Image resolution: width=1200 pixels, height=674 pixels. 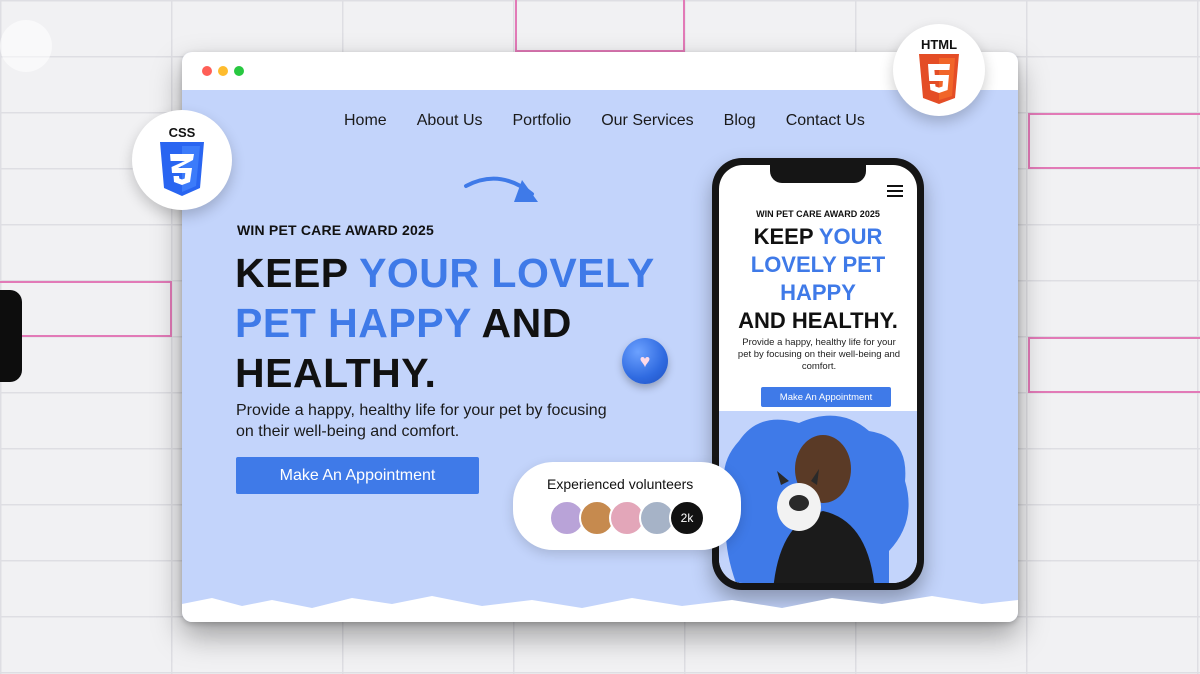 I want to click on css-badge: CSS, so click(x=182, y=160).